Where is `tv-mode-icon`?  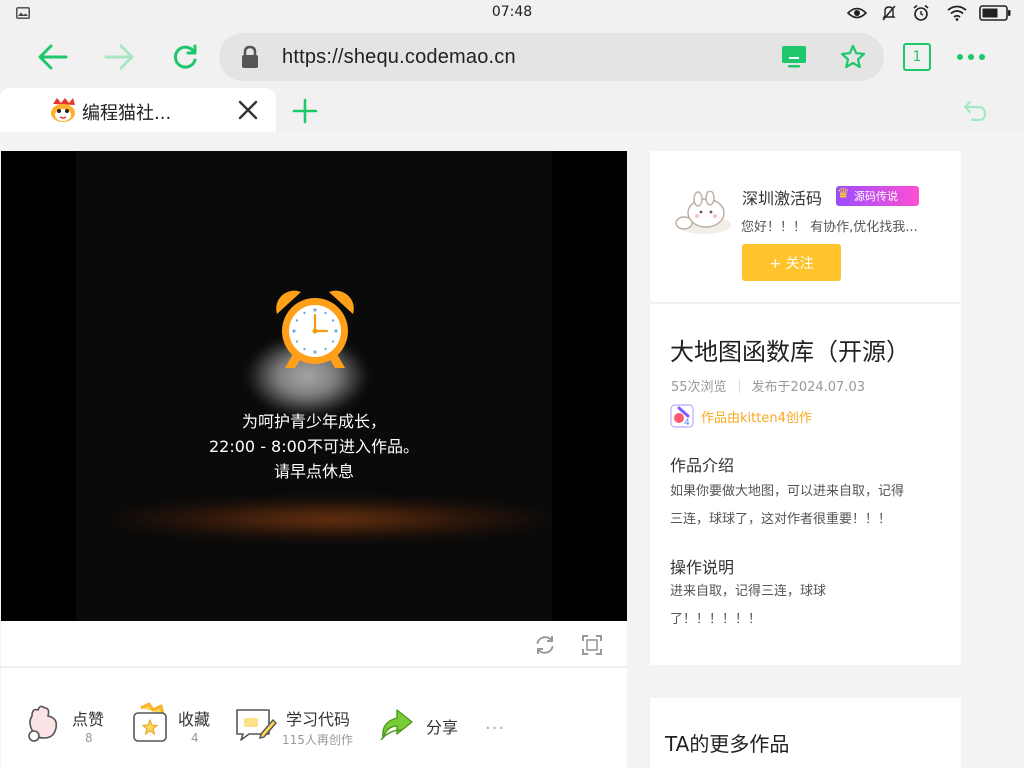 tv-mode-icon is located at coordinates (794, 57).